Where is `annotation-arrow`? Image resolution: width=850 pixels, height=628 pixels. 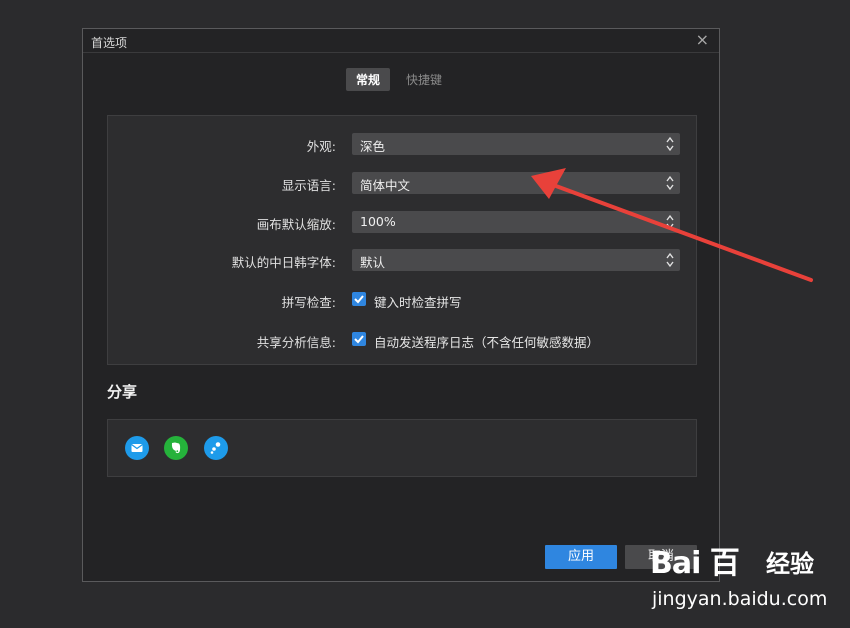 annotation-arrow is located at coordinates (672, 225).